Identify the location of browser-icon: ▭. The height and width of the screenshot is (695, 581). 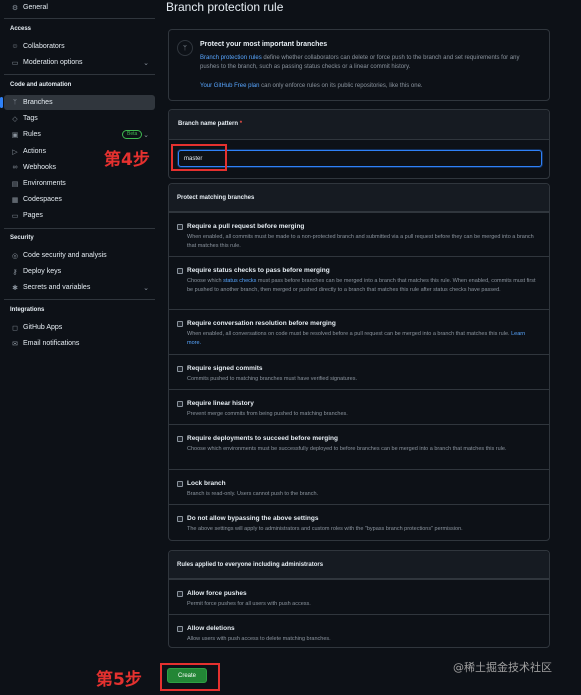
(15, 216).